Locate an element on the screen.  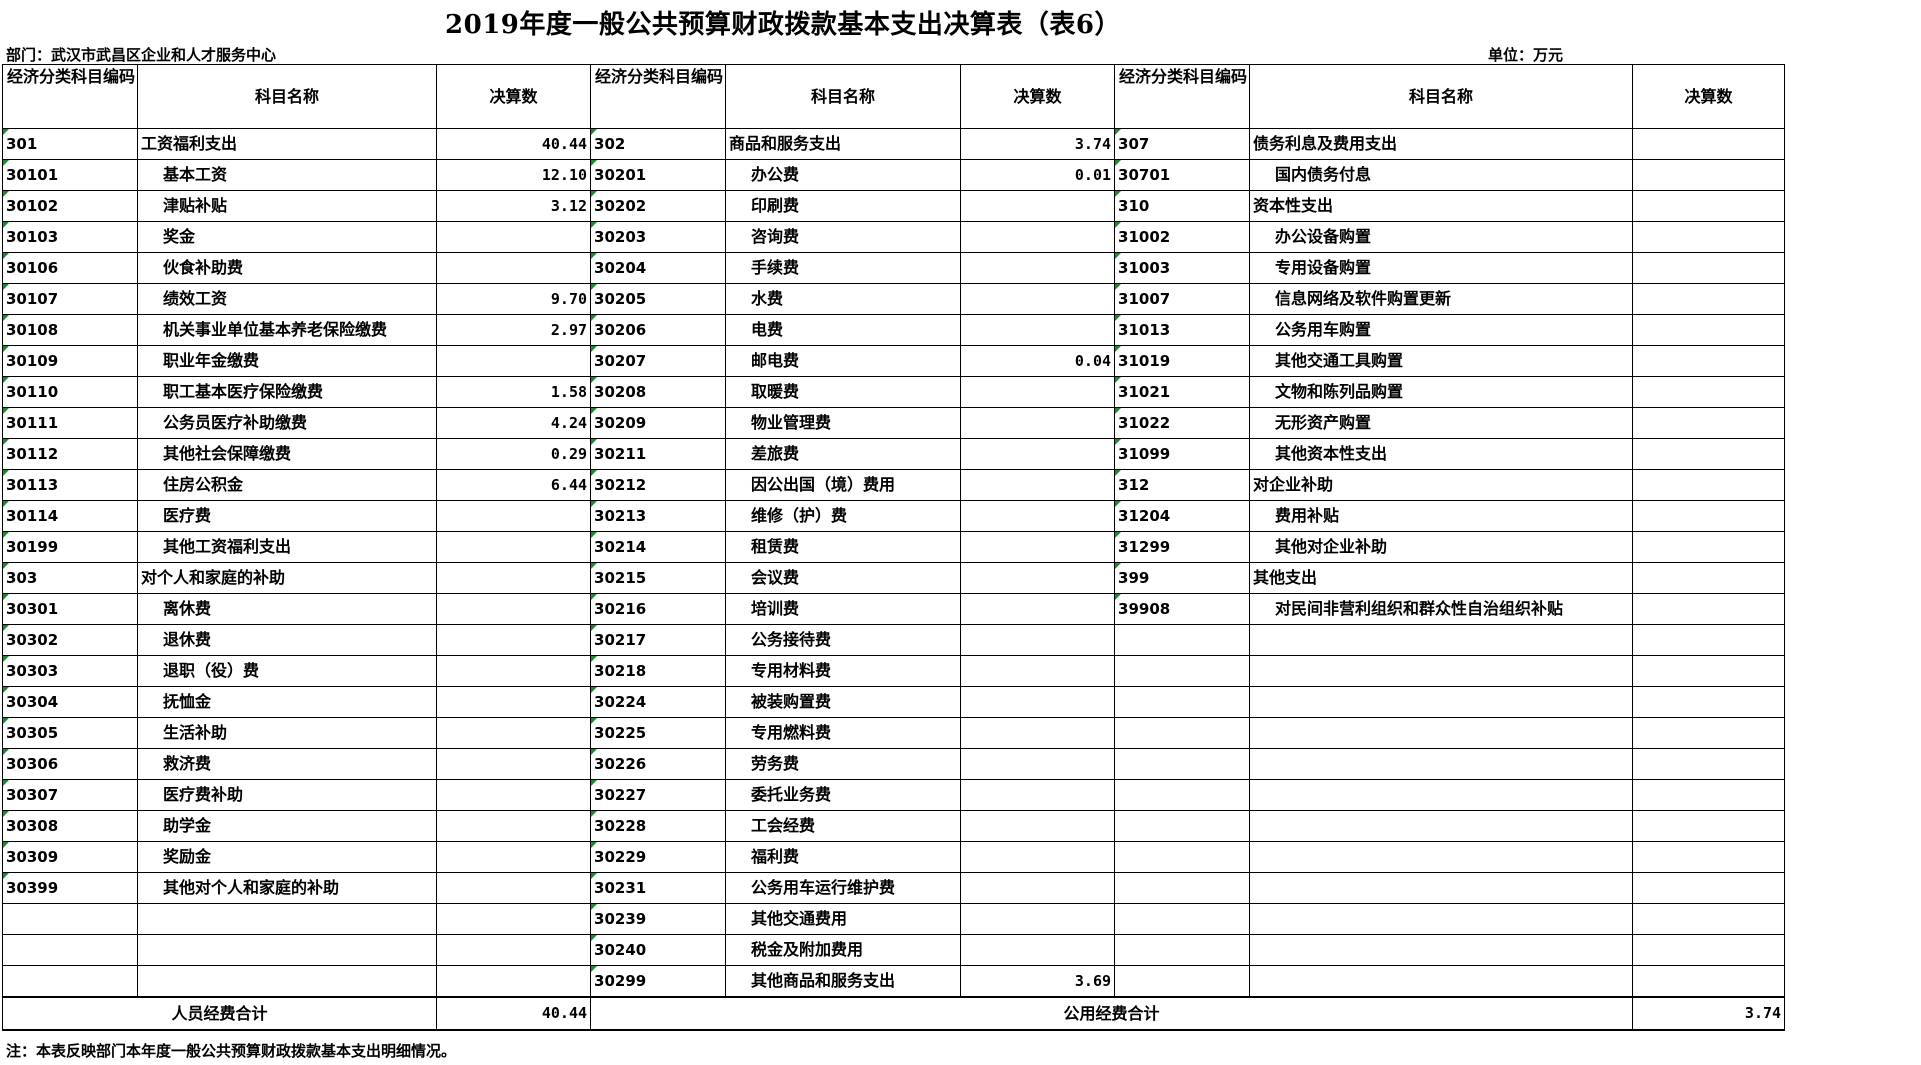
cell-code: 30201 is located at coordinates (658, 175).